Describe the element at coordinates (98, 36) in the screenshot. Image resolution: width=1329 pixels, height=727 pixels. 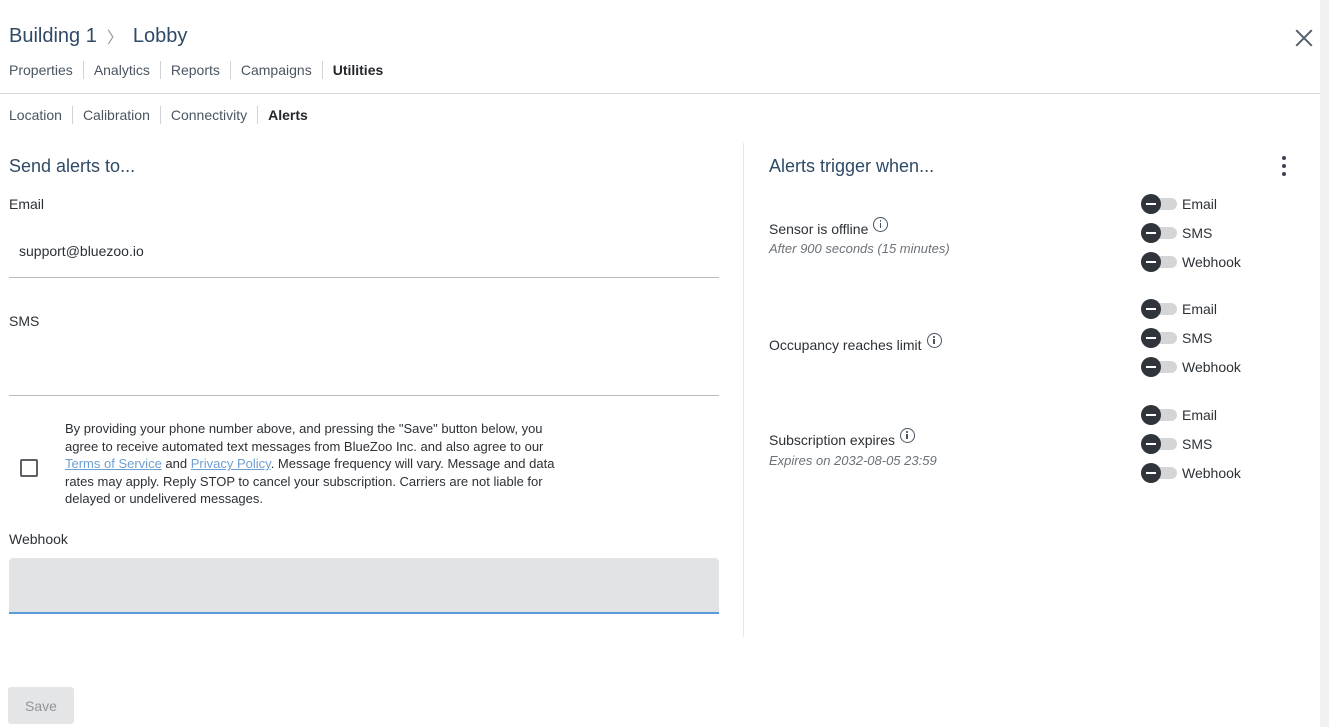
I see `breadcrumb: Building 1 〉 Lobby` at that location.